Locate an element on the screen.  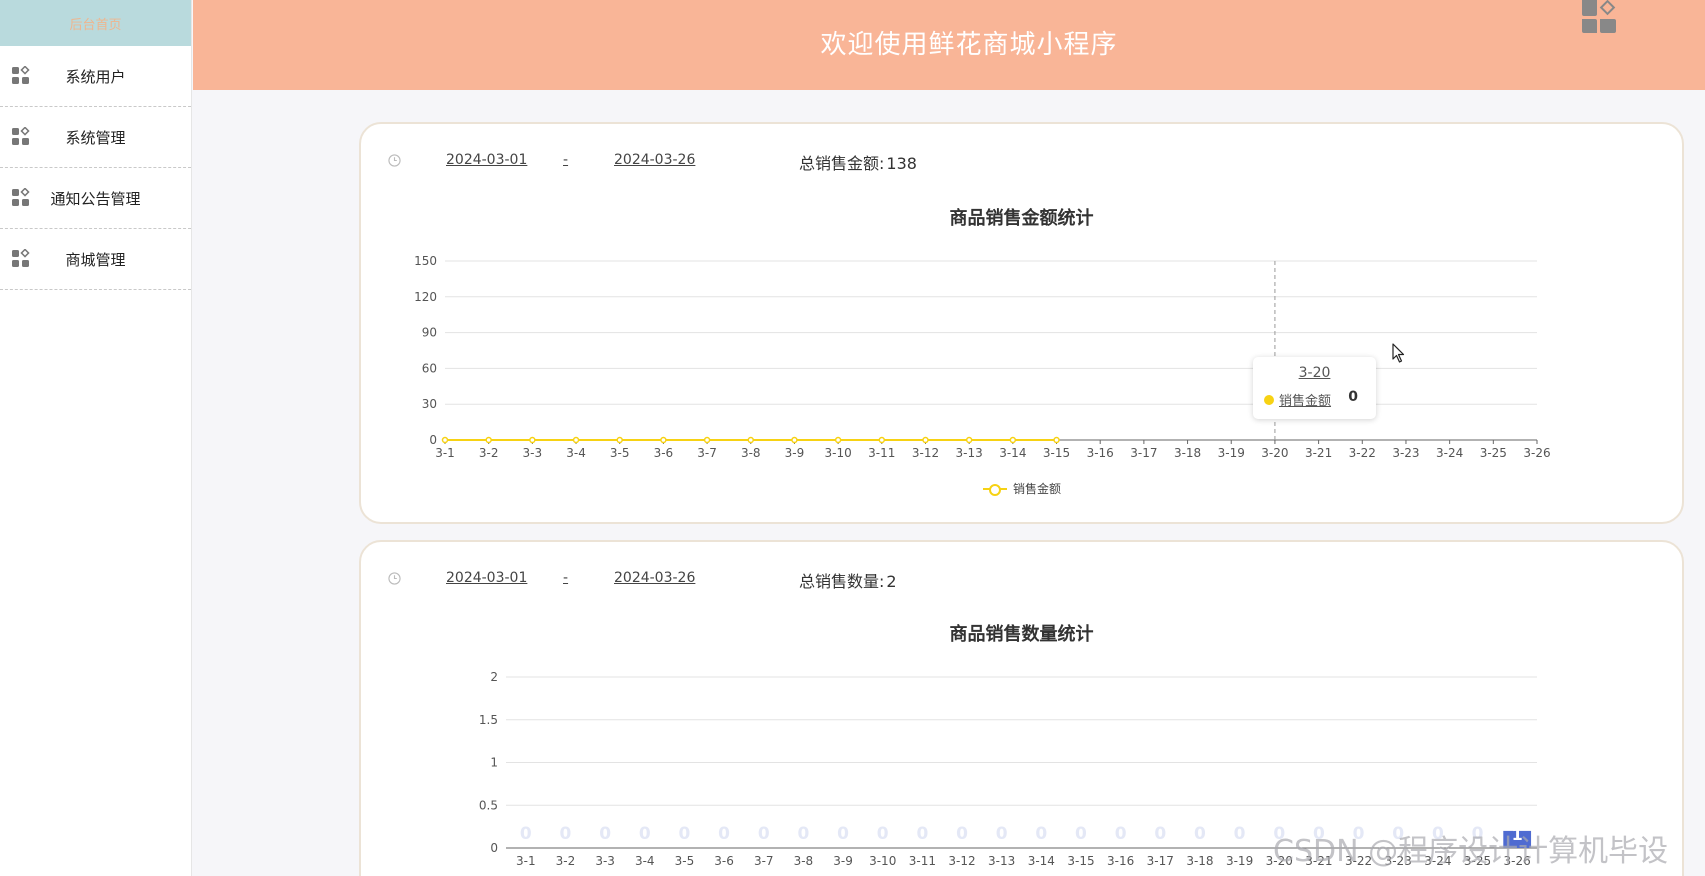
chart-tooltip: 3-20 销售金额 0 is located at coordinates (1314, 388).